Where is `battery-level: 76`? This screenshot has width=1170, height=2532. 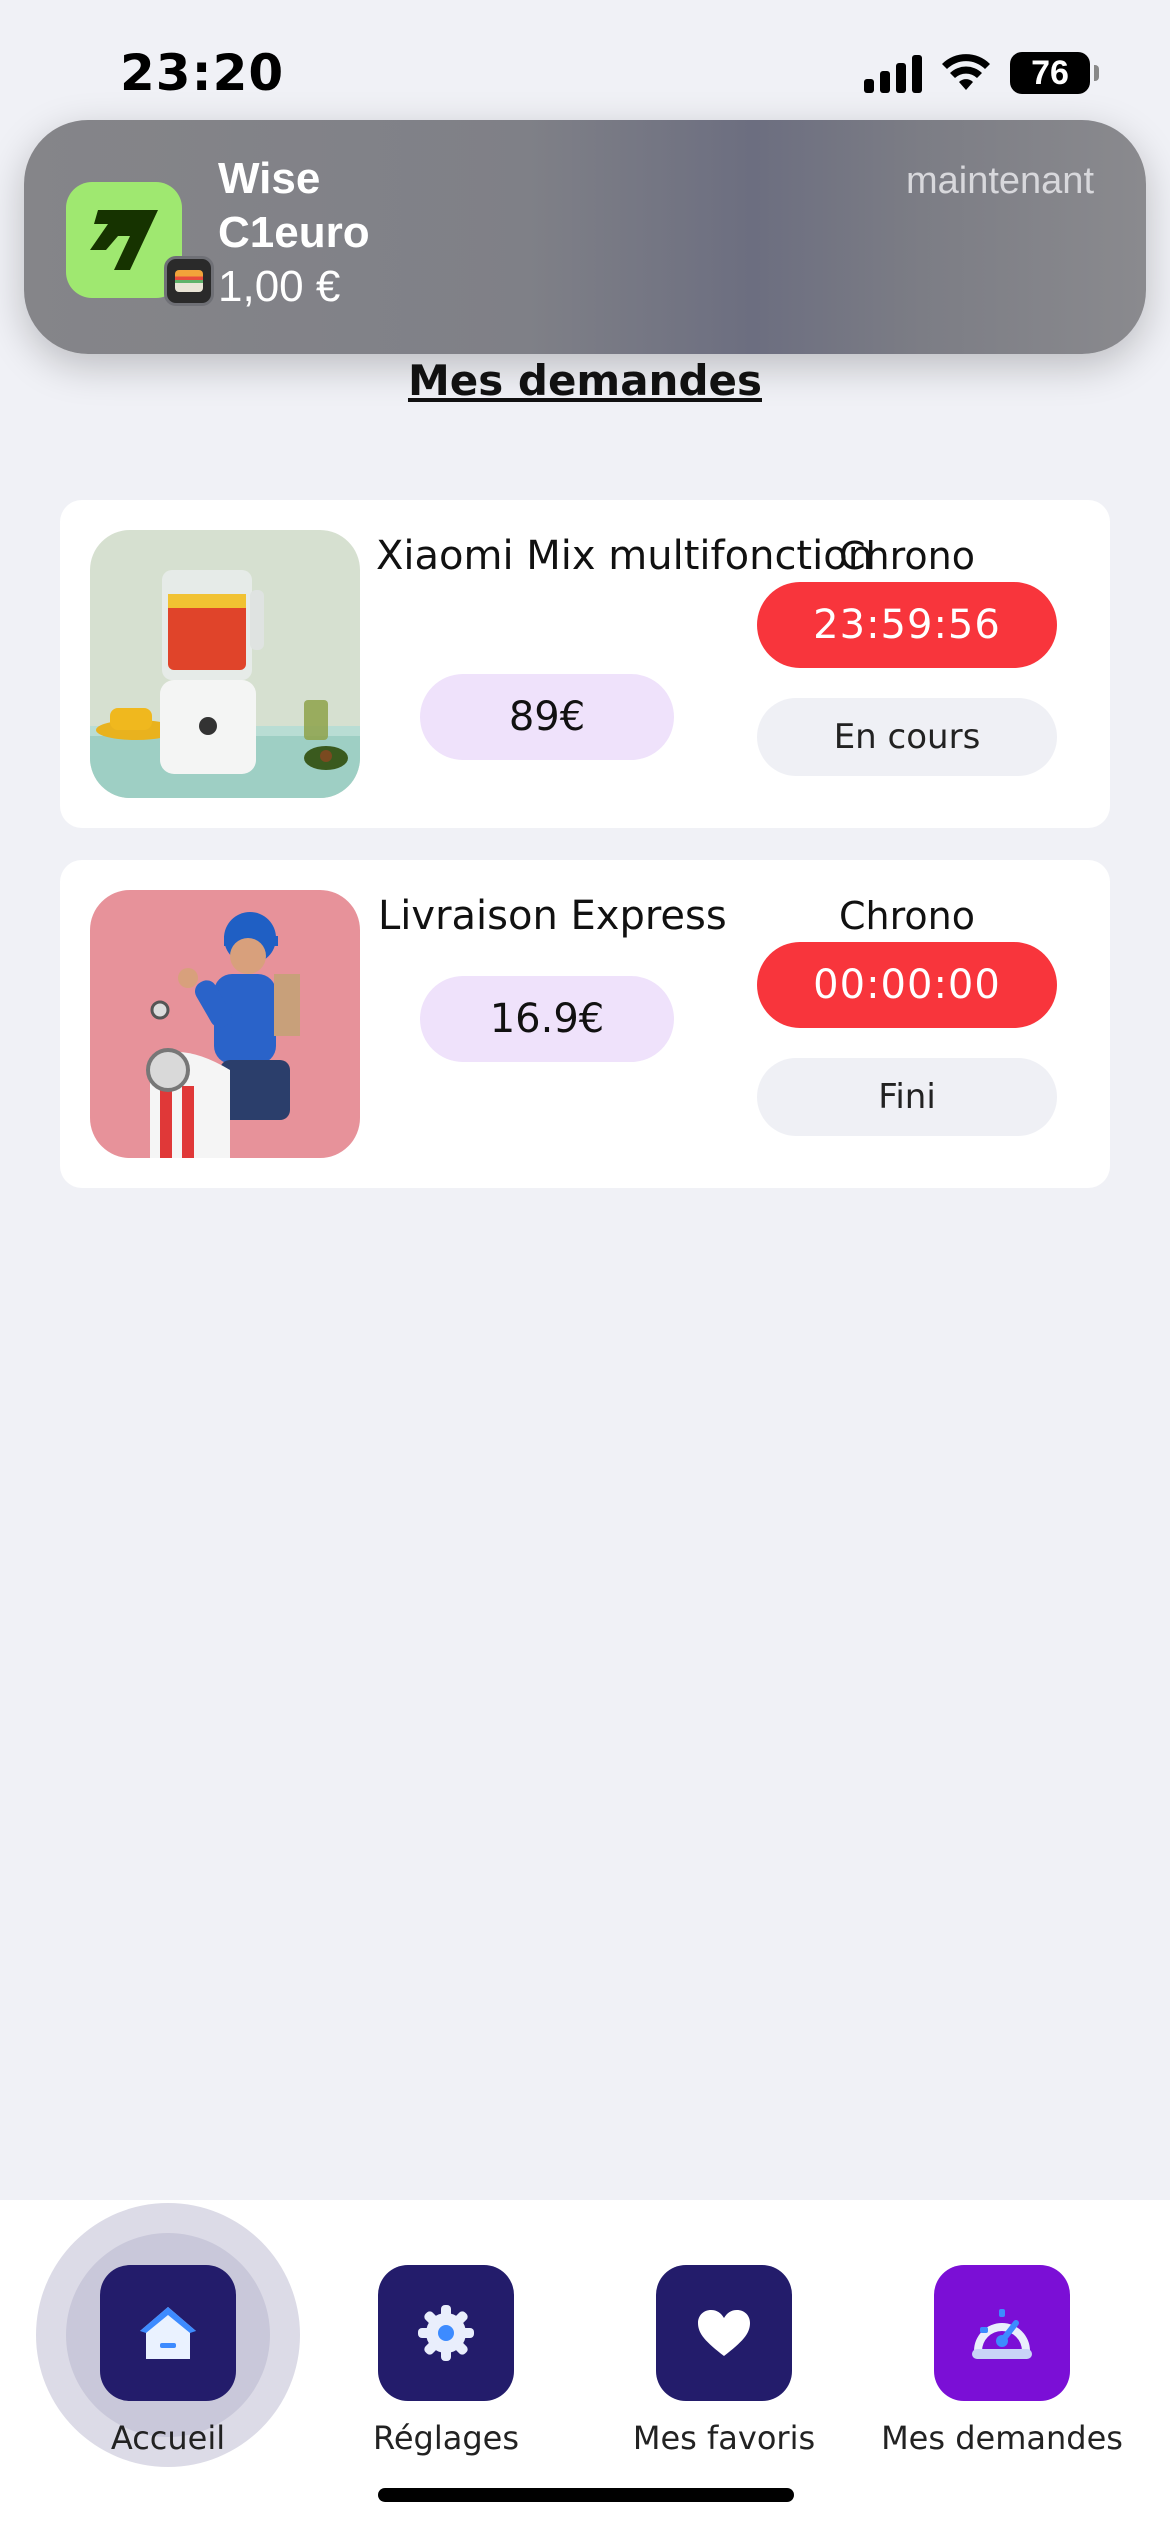 battery-level: 76 is located at coordinates (1050, 72).